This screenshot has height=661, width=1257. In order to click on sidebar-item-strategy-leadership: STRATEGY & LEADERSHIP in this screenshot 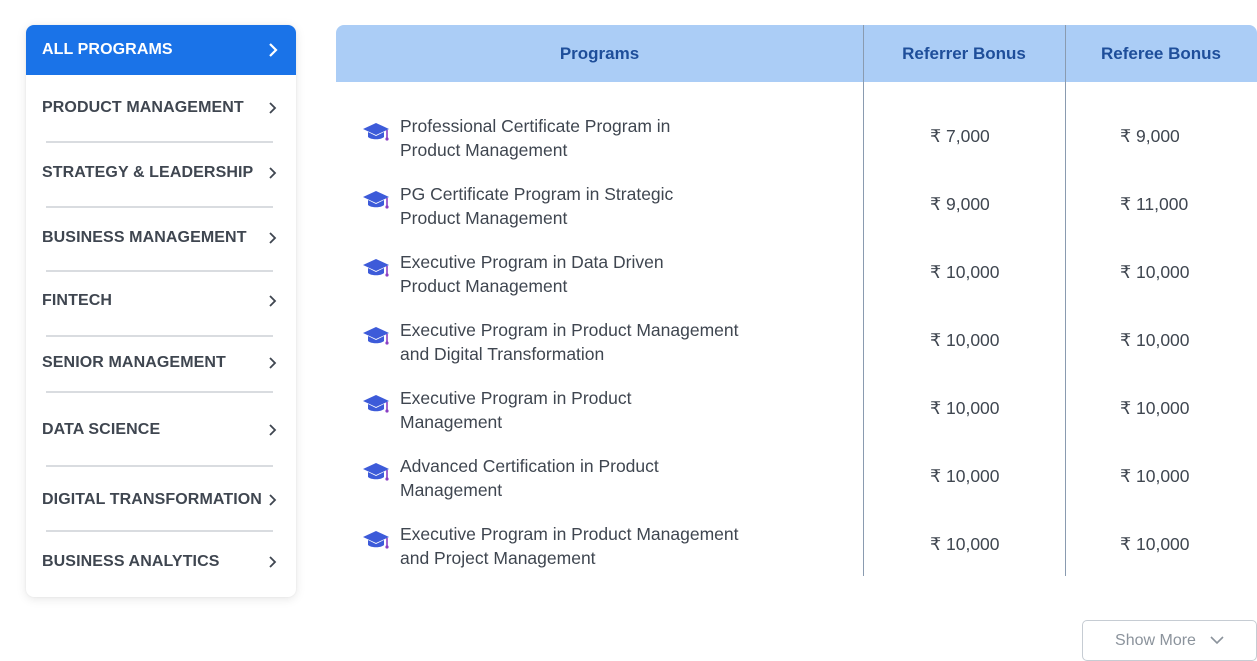, I will do `click(161, 173)`.